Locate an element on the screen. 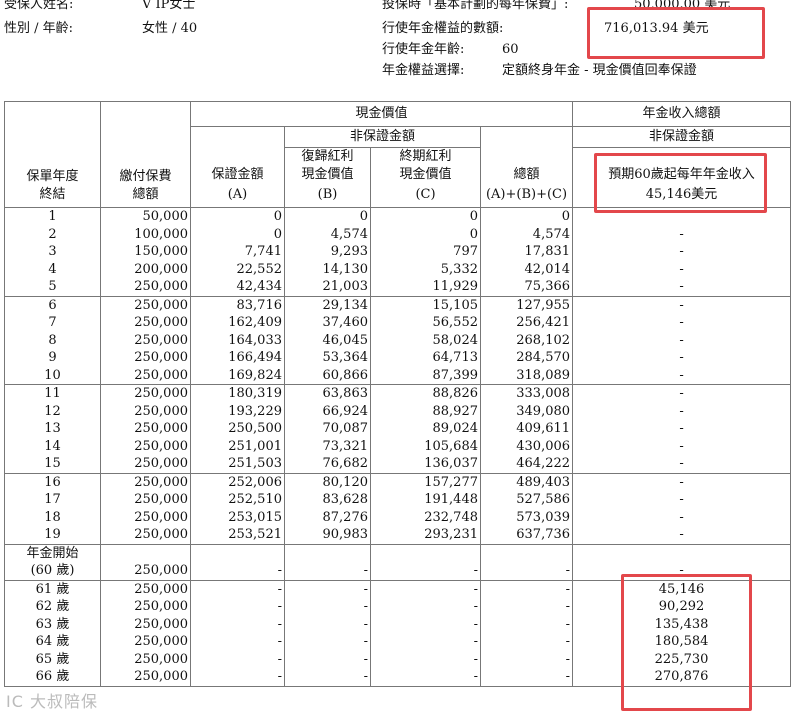 The image size is (798, 714). table-row: 11 250,000 180,319 63,863 88,826 333,008- is located at coordinates (398, 393).